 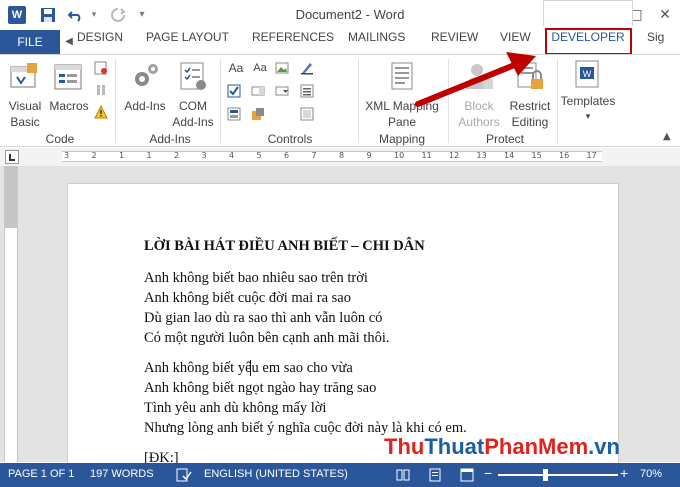 I want to click on vertical-ruler, so click(x=11, y=314).